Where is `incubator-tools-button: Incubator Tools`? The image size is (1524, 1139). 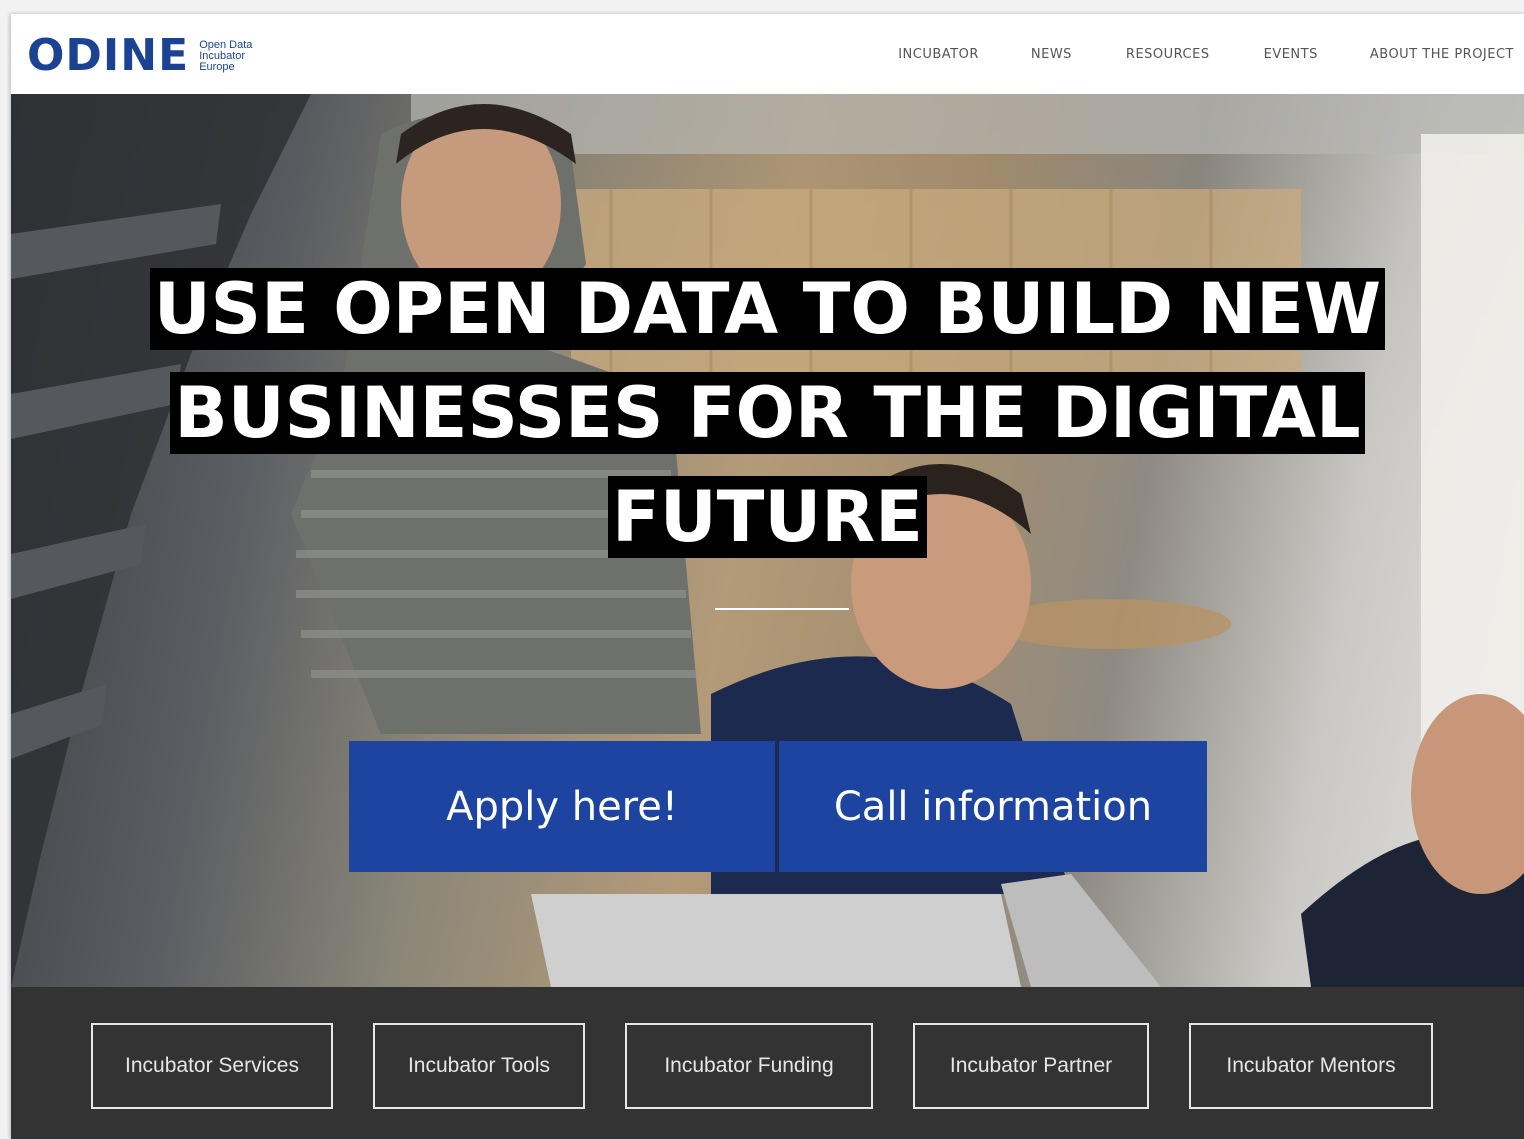
incubator-tools-button: Incubator Tools is located at coordinates (479, 1066).